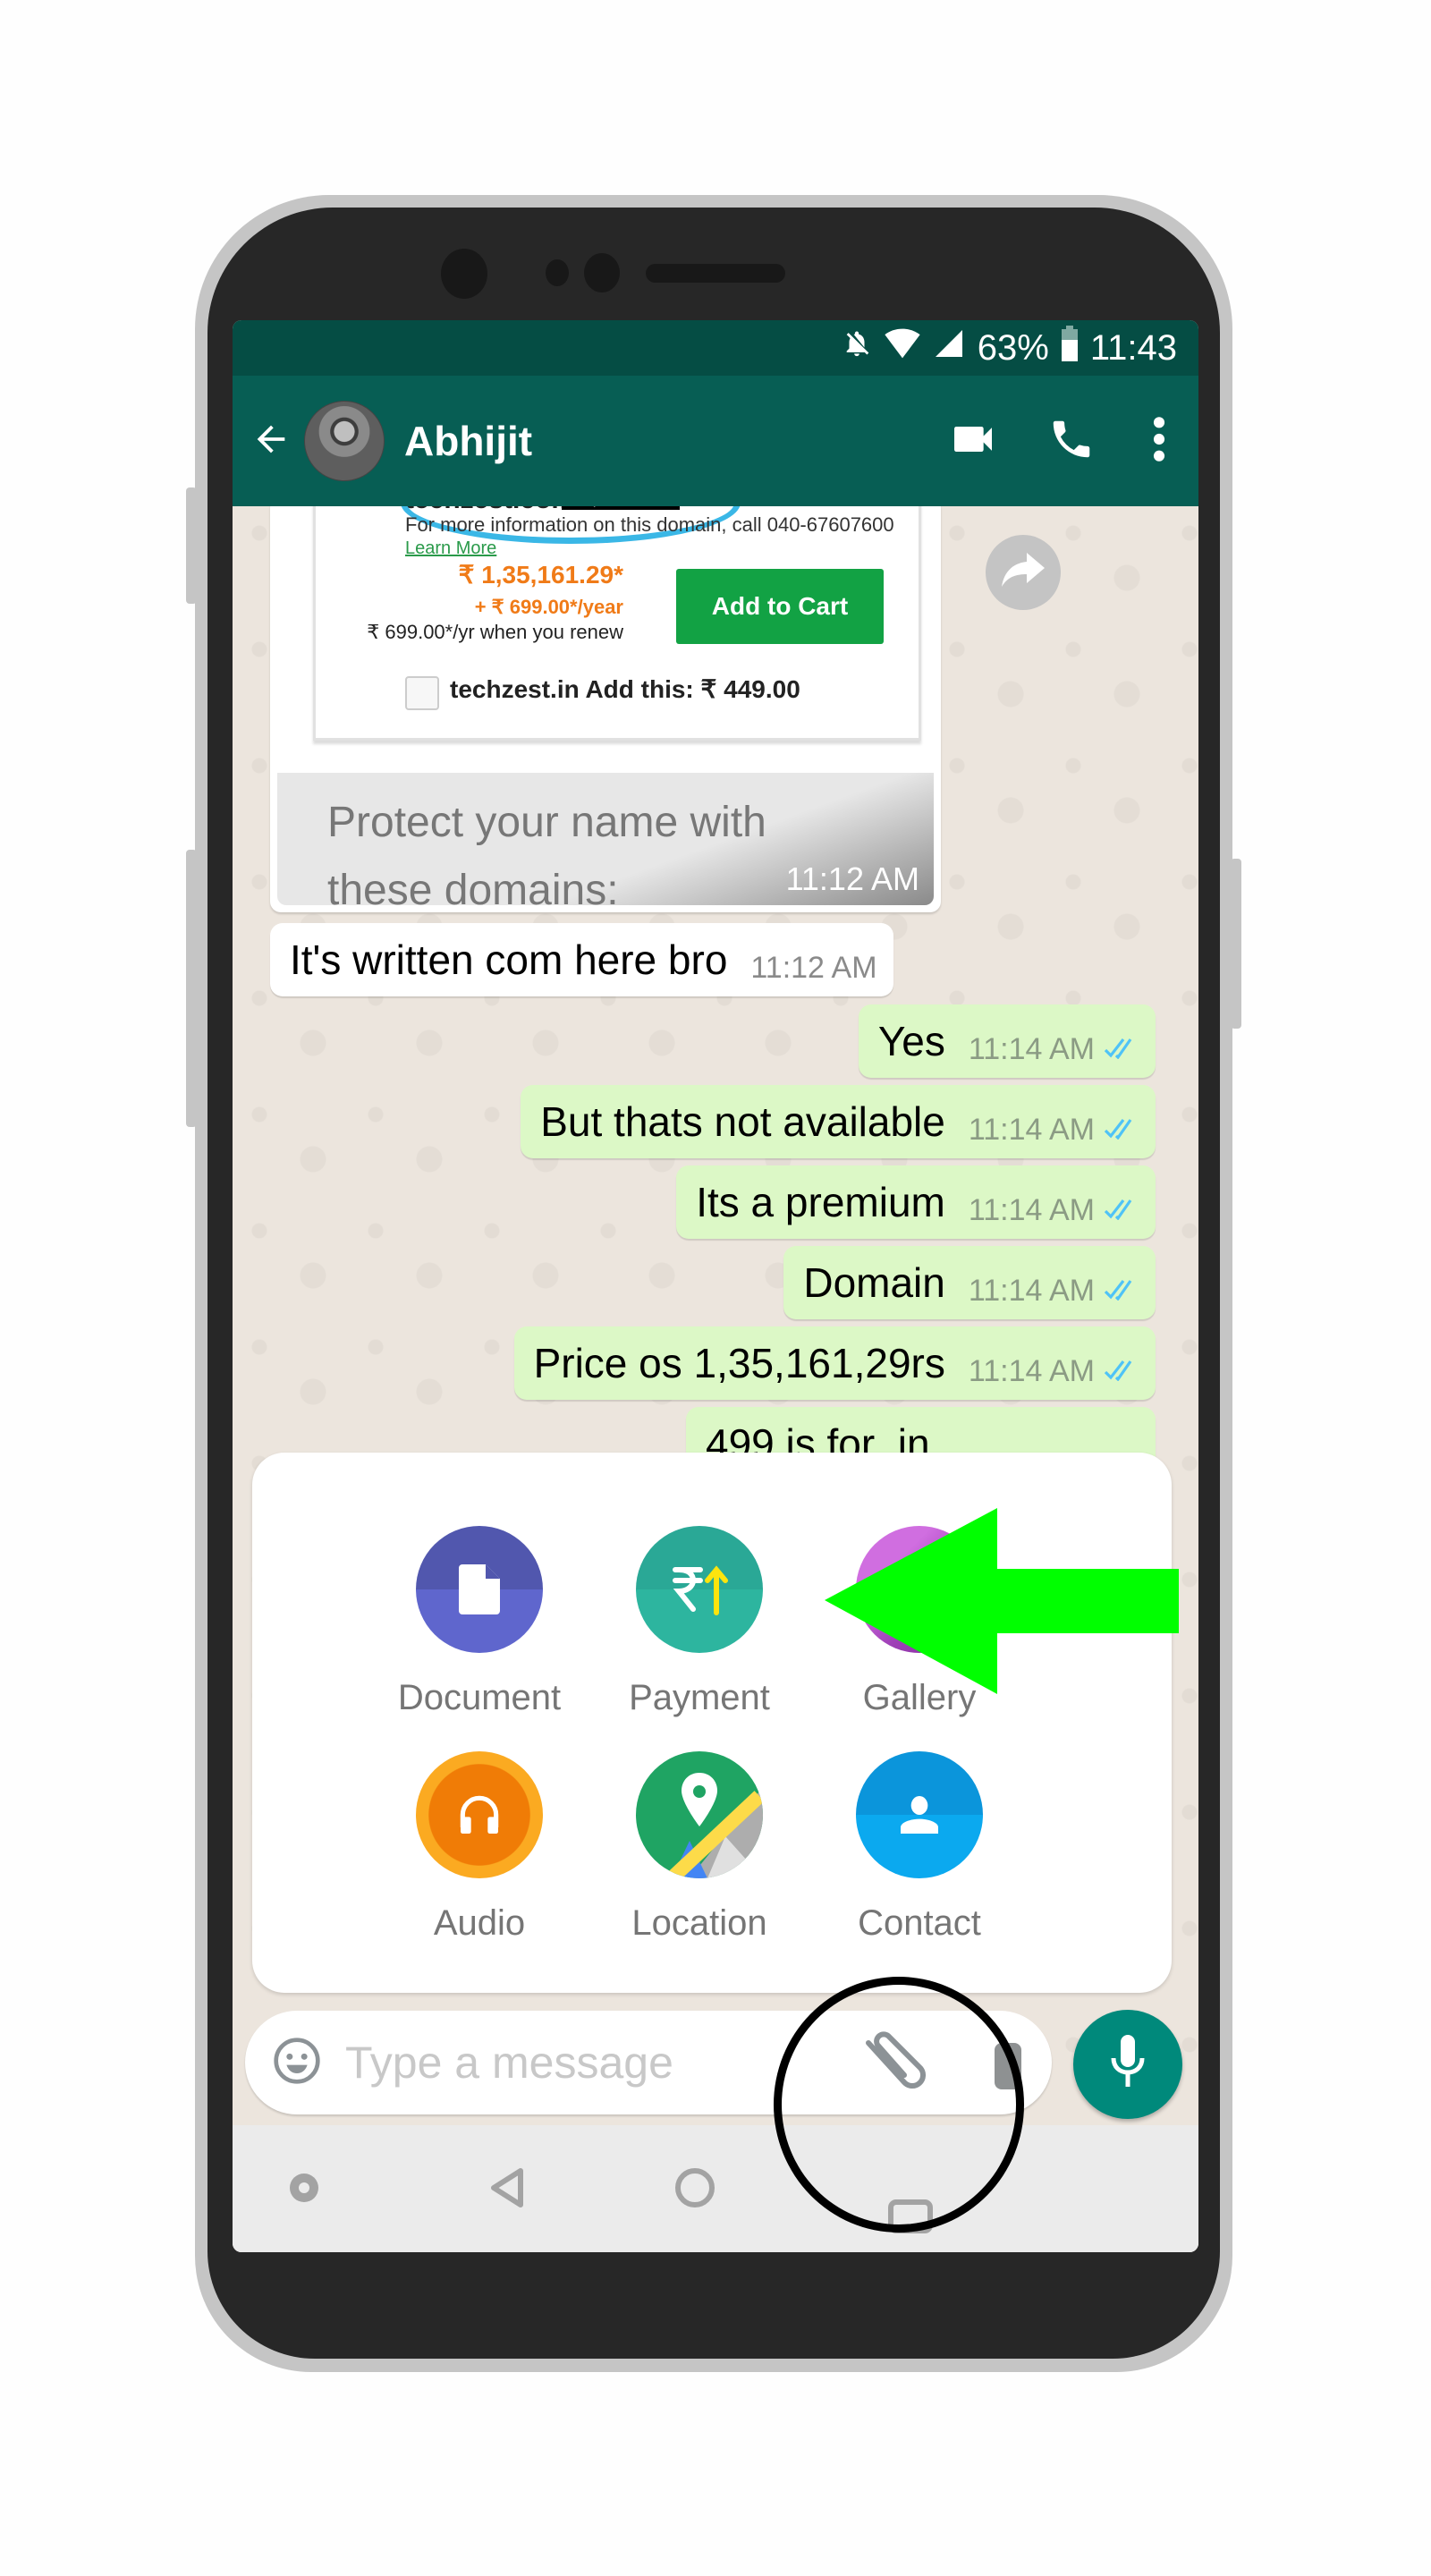 The image size is (1431, 2576). What do you see at coordinates (547, 856) in the screenshot?
I see `image-caption: Protect your name with these domains:` at bounding box center [547, 856].